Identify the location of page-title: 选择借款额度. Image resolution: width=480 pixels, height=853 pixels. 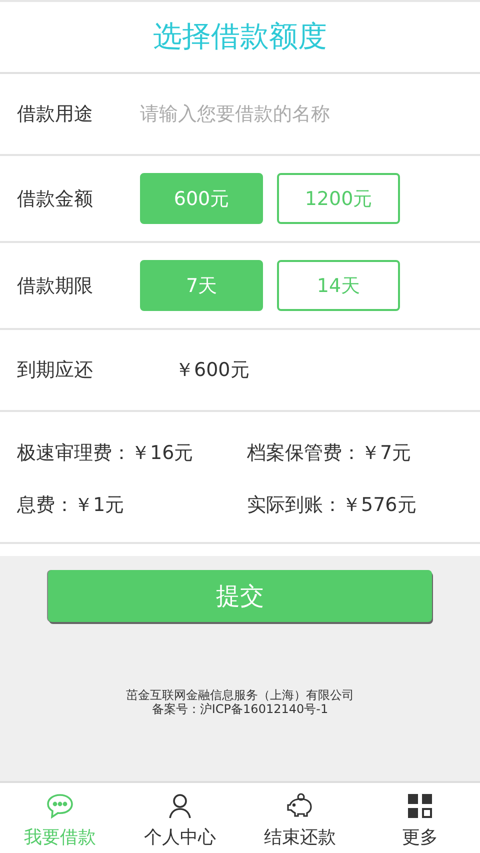
(240, 36).